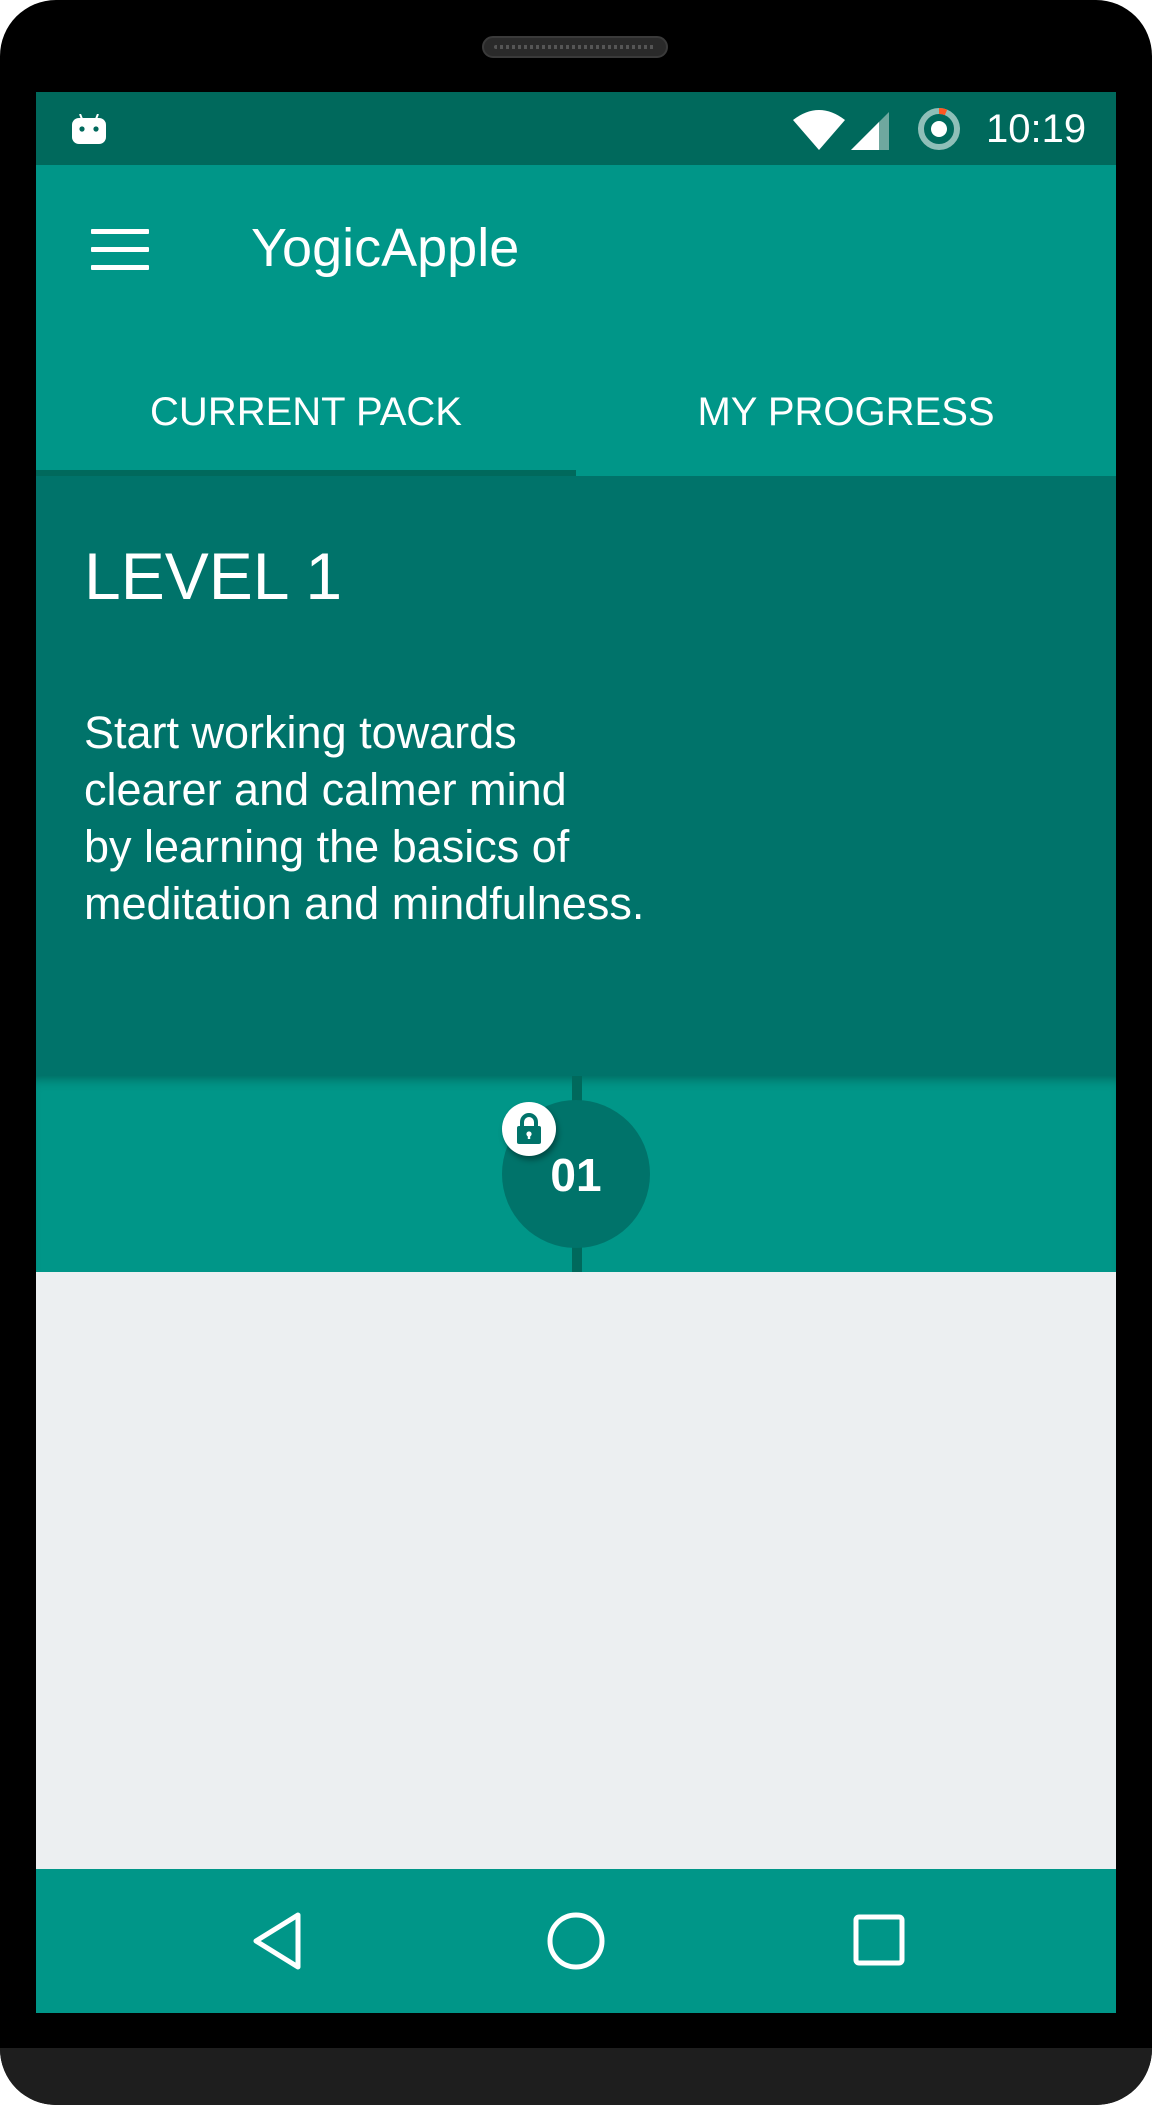 The height and width of the screenshot is (2105, 1152). Describe the element at coordinates (870, 131) in the screenshot. I see `signal-icon` at that location.